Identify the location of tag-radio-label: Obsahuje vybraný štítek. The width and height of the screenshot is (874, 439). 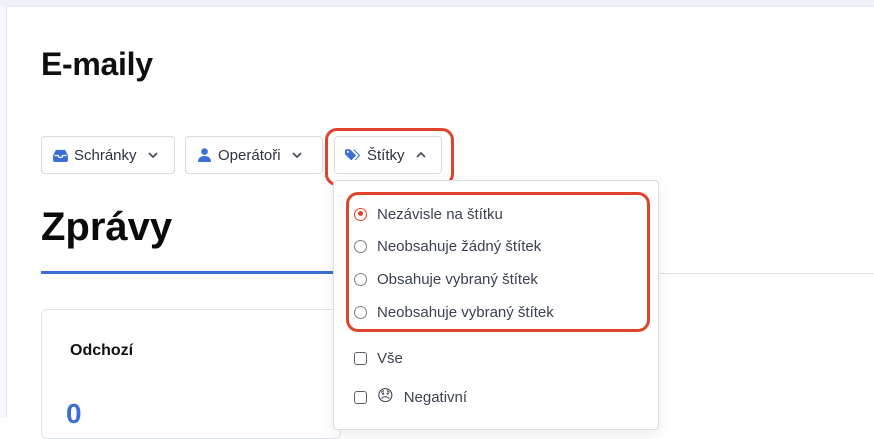
(457, 279).